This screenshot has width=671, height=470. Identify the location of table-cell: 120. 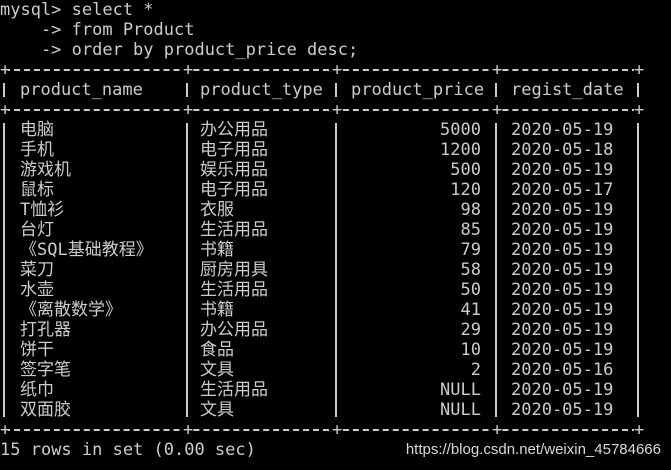
(465, 190).